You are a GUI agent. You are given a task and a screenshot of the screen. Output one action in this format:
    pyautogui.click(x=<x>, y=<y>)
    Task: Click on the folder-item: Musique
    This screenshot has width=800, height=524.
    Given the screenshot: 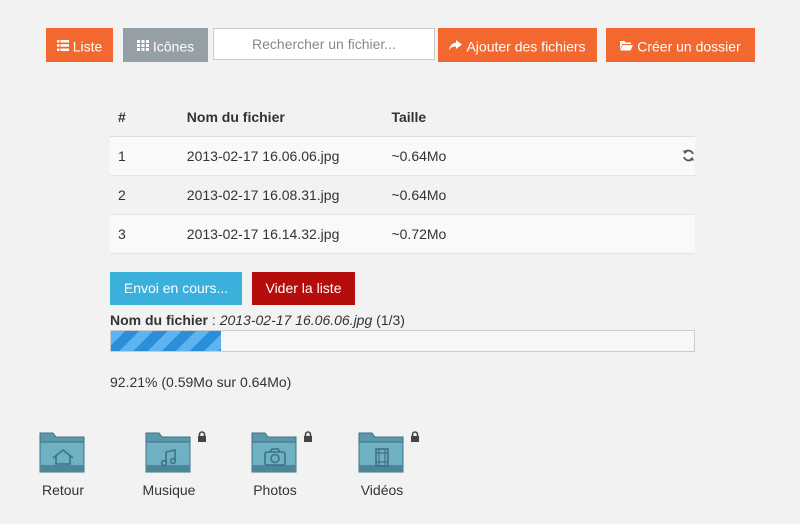 What is the action you would take?
    pyautogui.click(x=169, y=470)
    